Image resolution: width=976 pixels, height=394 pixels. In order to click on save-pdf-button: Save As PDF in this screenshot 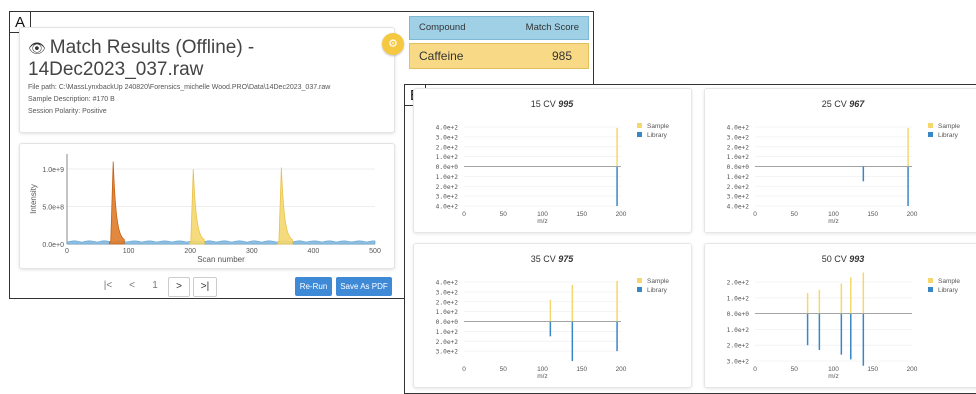, I will do `click(364, 286)`.